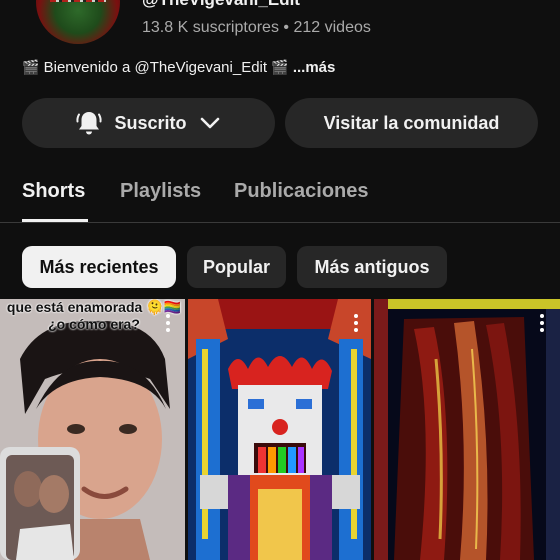 The width and height of the screenshot is (560, 560). Describe the element at coordinates (209, 123) in the screenshot. I see `chevron-down-icon` at that location.